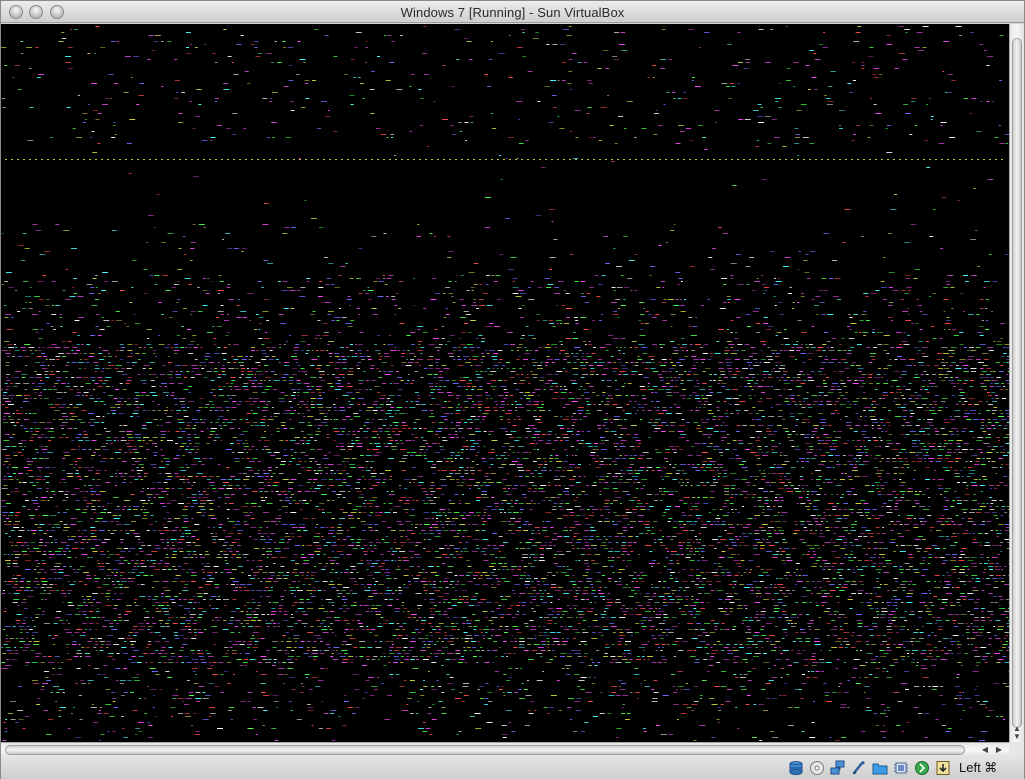 This screenshot has width=1025, height=779. I want to click on hard-disk-icon, so click(795, 768).